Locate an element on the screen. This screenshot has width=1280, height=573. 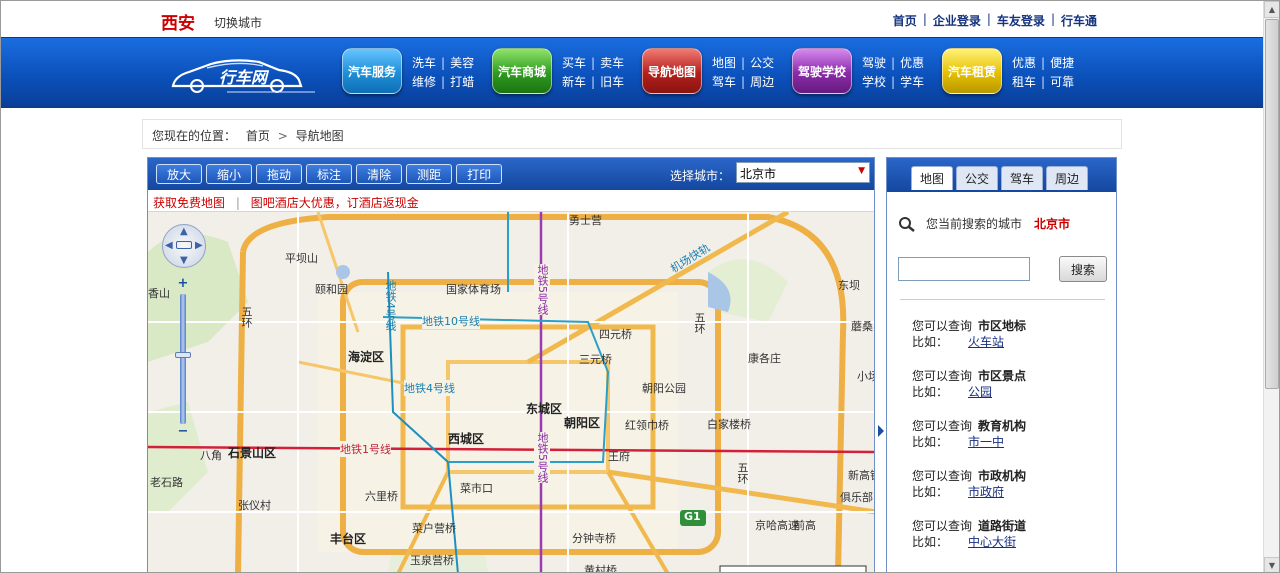
nav-link-bus: 公交 is located at coordinates (762, 63).